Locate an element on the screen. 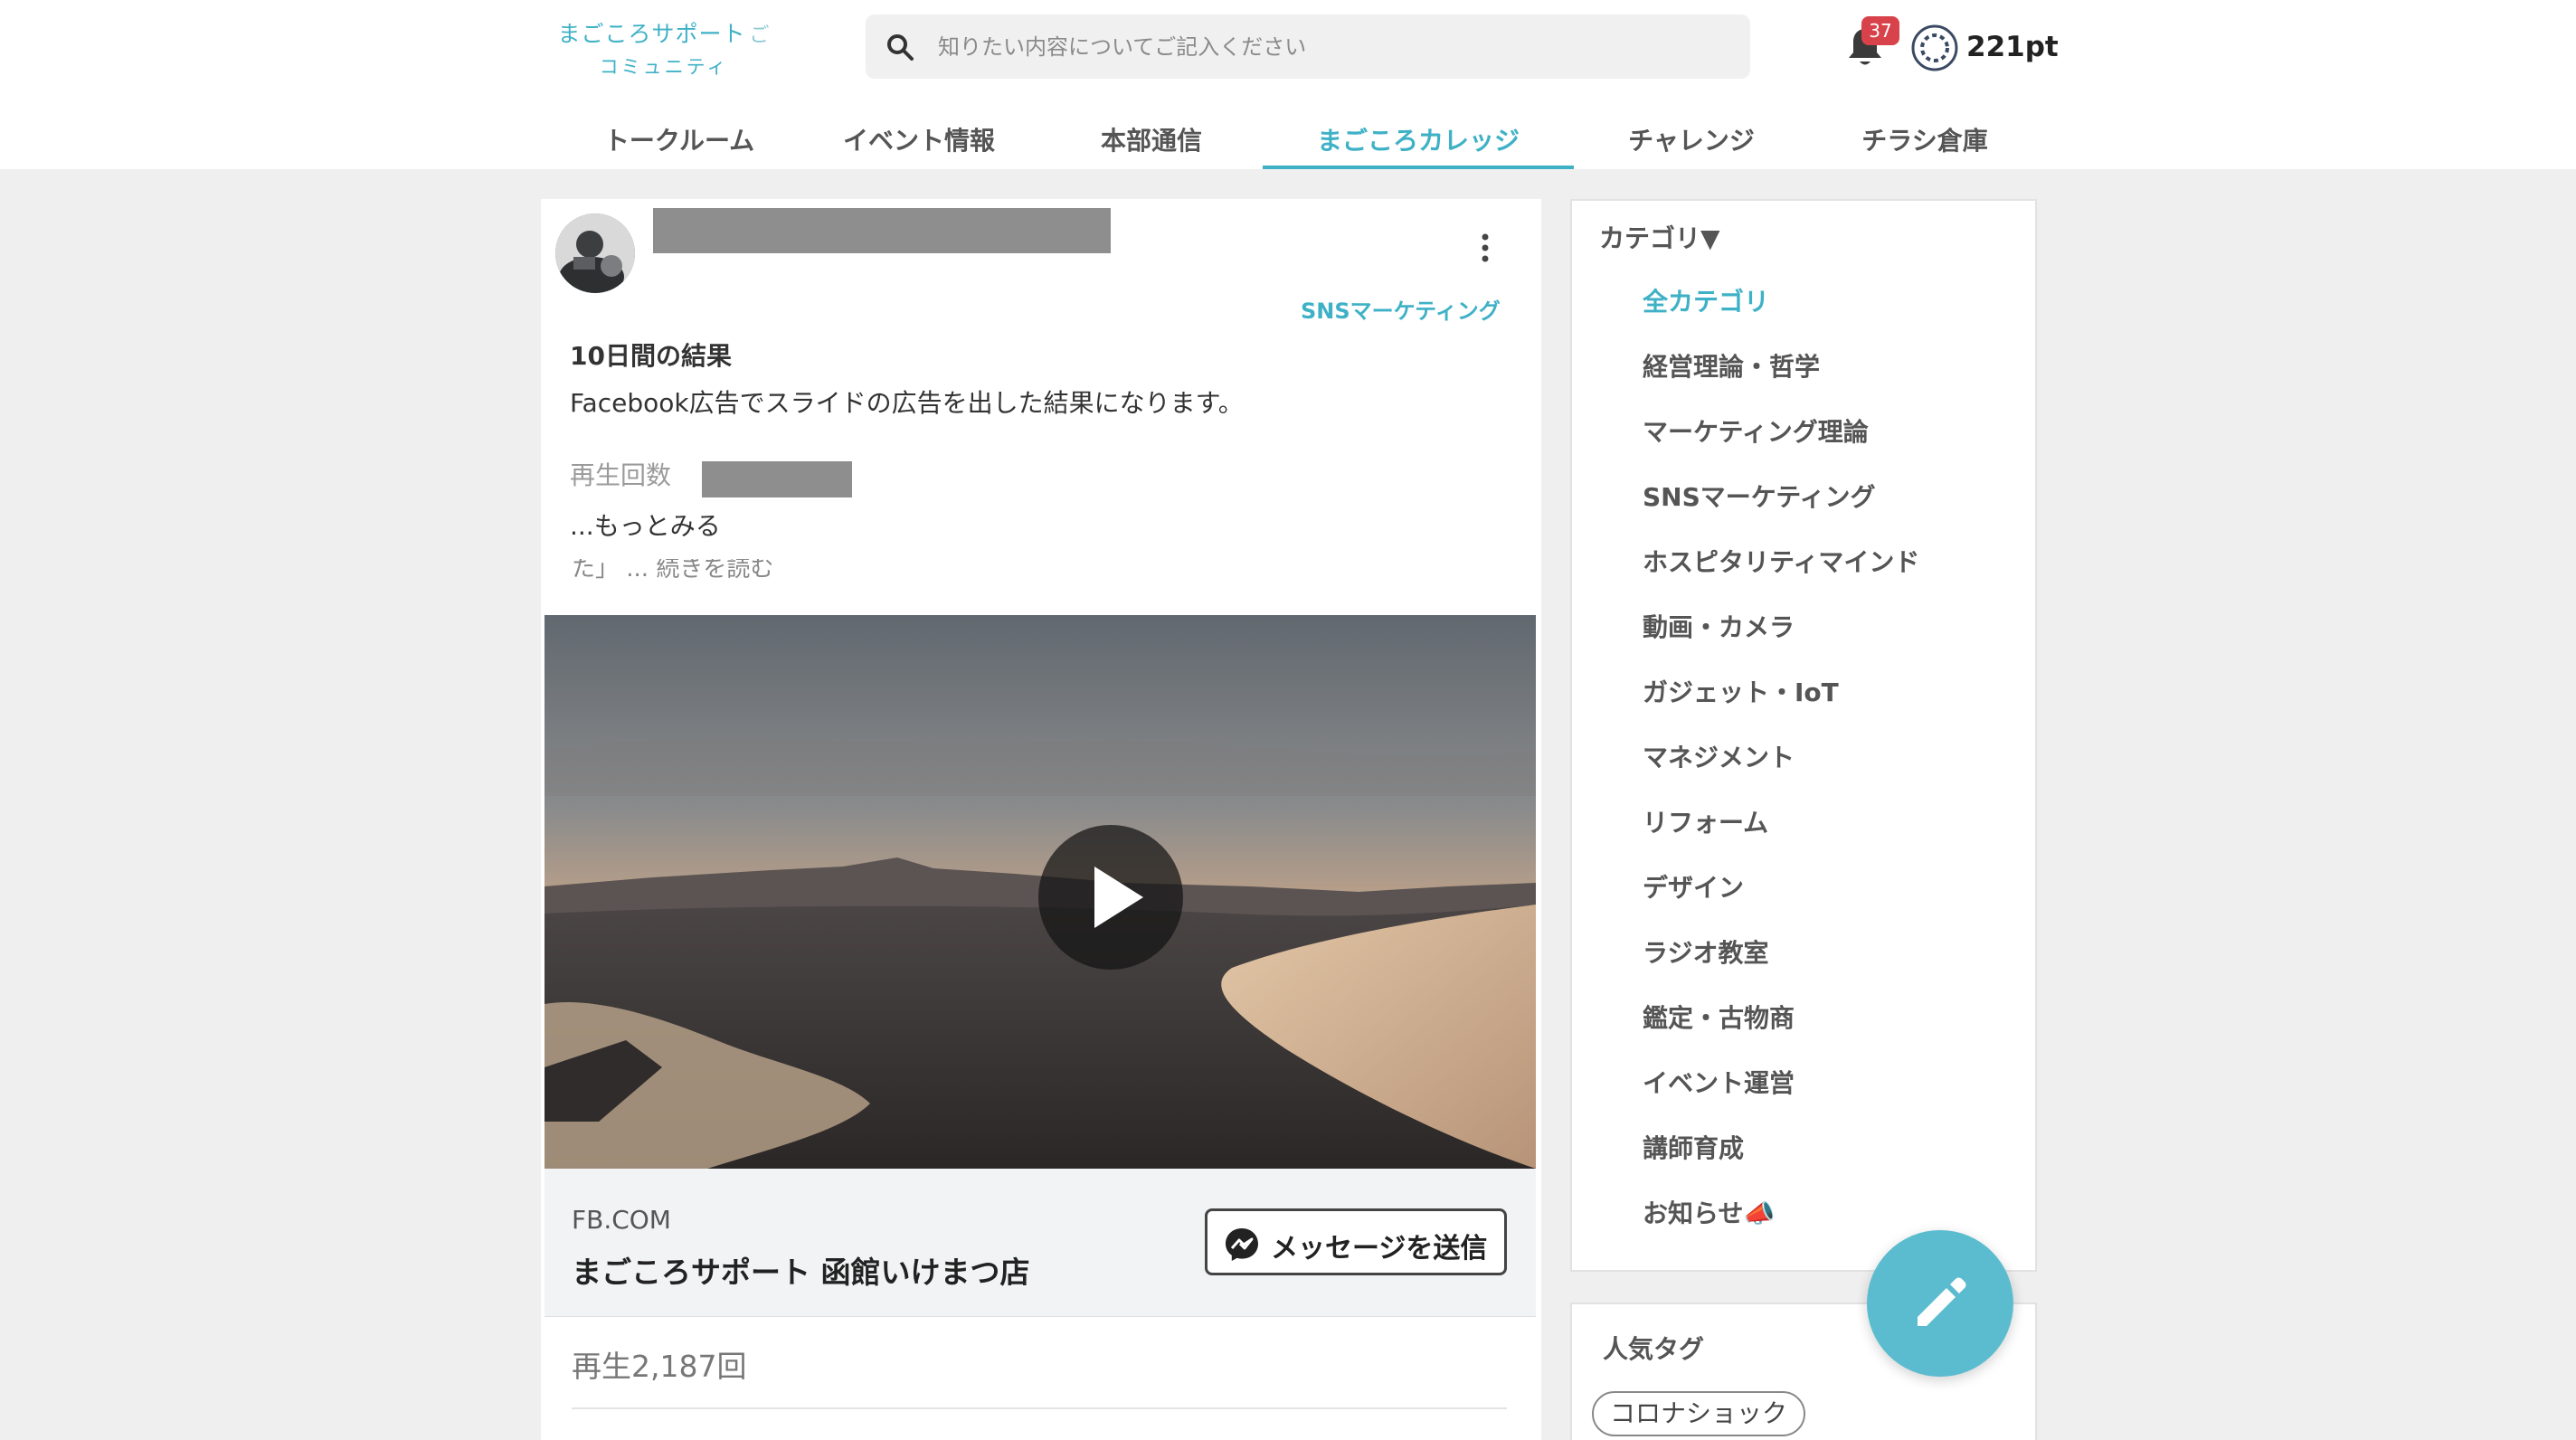  category-item-sns-marketing: SNSマーケティング is located at coordinates (1833, 512).